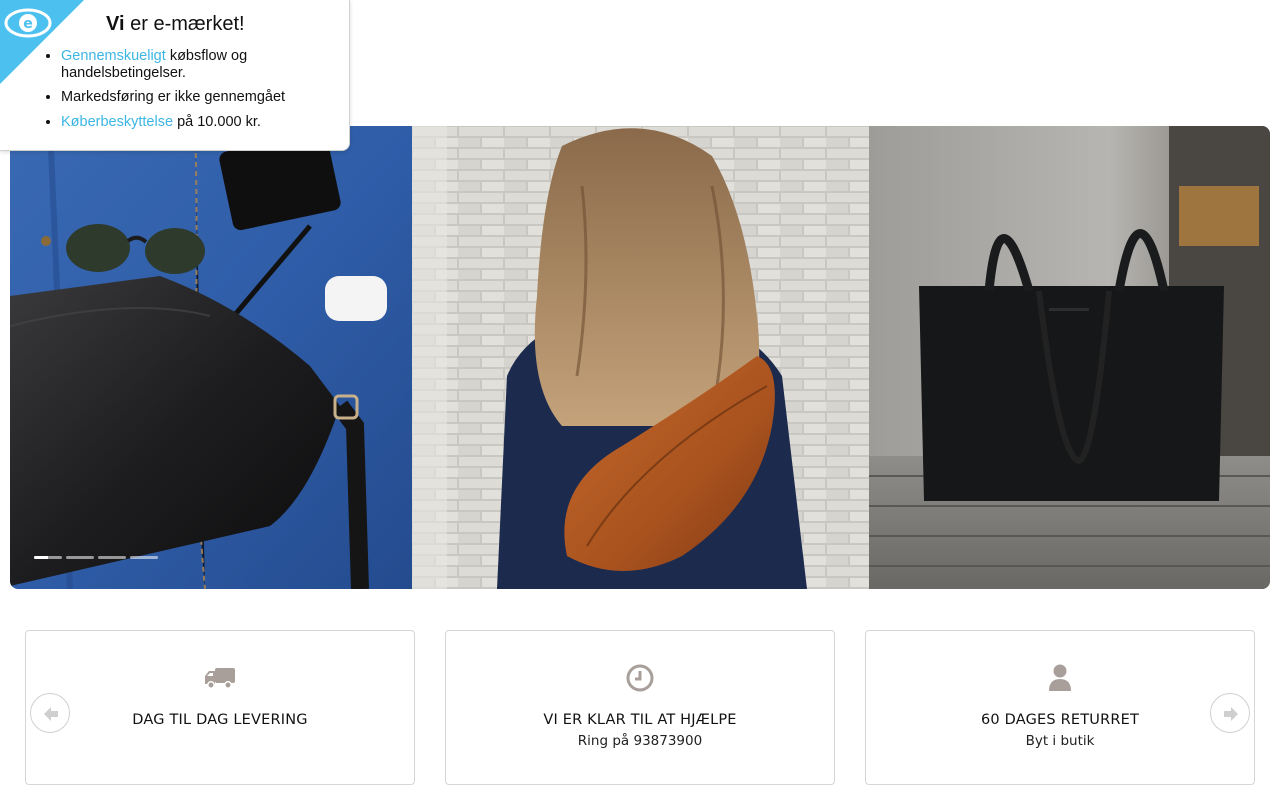 The width and height of the screenshot is (1280, 800). I want to click on e-maerket-item-text: på 10.000 kr., so click(219, 122).